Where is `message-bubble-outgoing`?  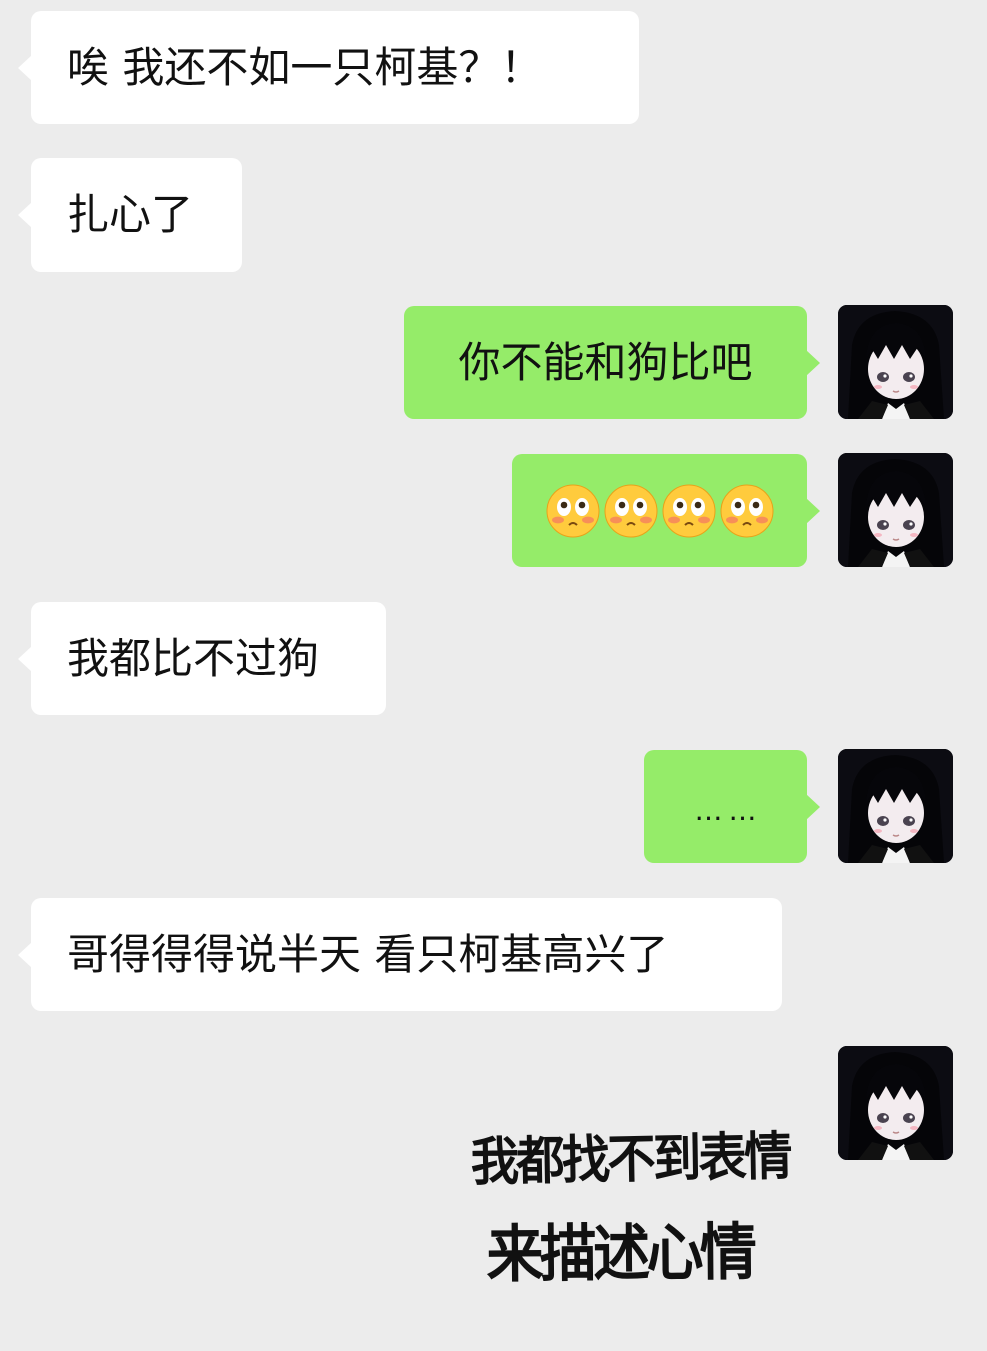 message-bubble-outgoing is located at coordinates (666, 510).